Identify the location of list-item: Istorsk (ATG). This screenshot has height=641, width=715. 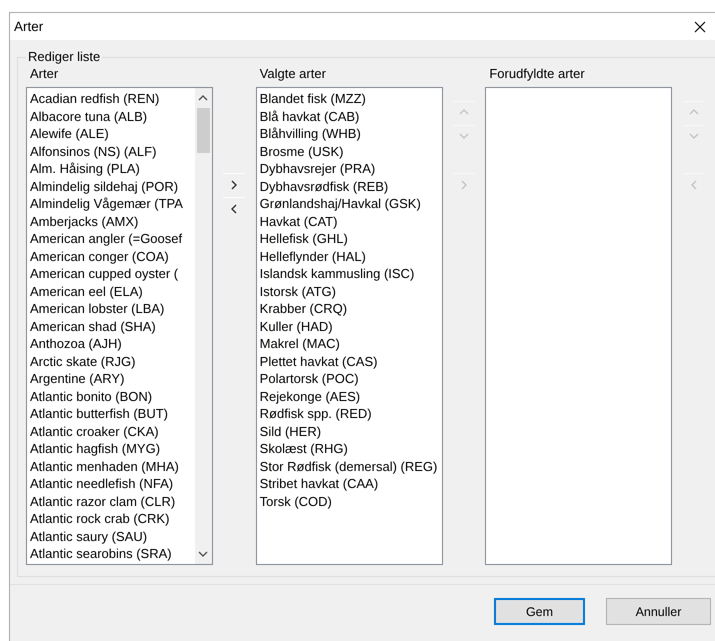
(351, 291).